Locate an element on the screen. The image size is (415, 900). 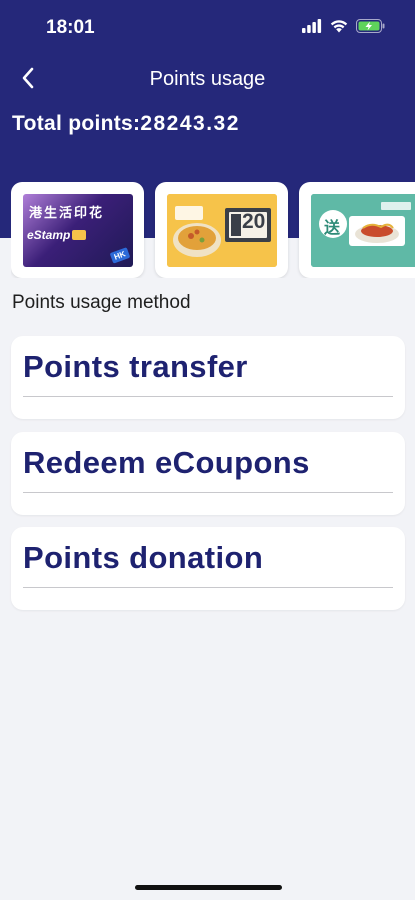
gift-coupon-image: 送 is located at coordinates (363, 230).